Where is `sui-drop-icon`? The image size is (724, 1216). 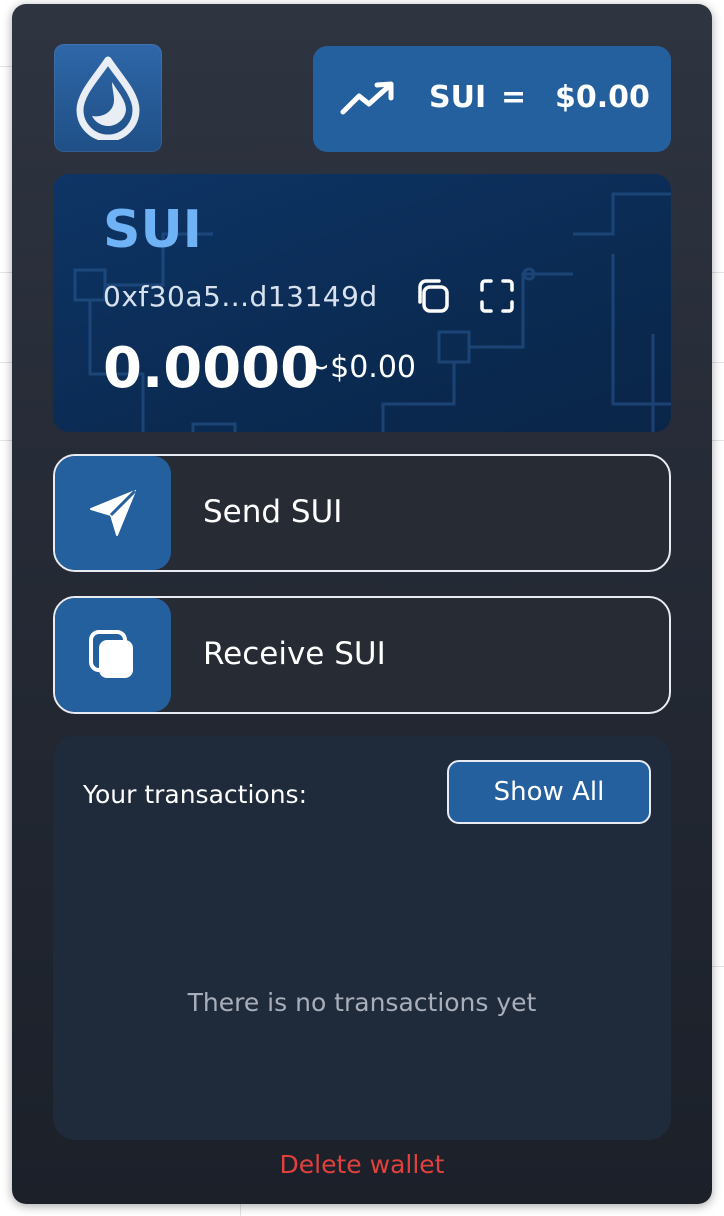
sui-drop-icon is located at coordinates (108, 98).